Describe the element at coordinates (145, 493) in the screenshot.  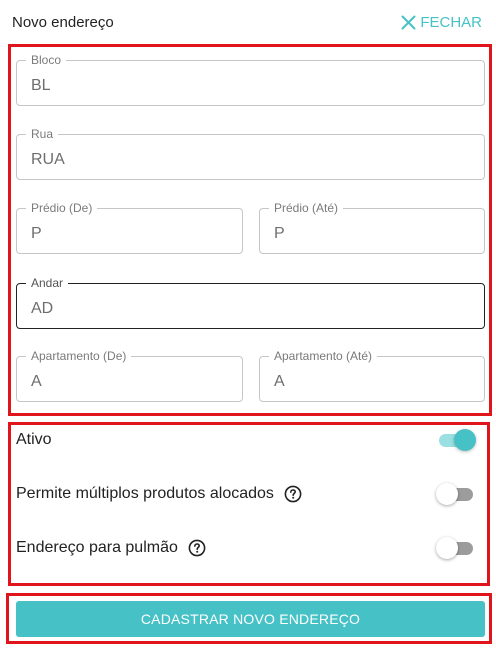
I see `multiplos-label: Permite múltiplos produtos alocados` at that location.